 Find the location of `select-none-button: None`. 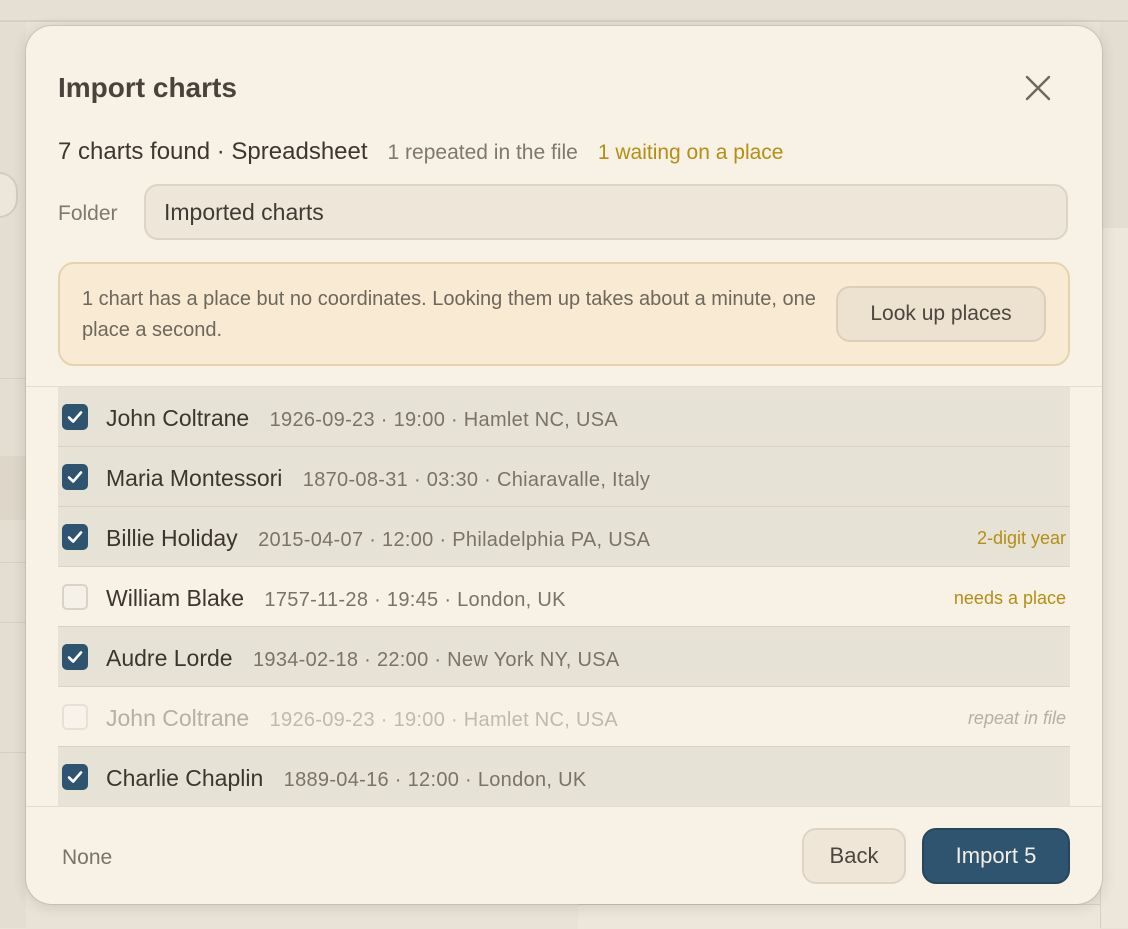

select-none-button: None is located at coordinates (87, 858).